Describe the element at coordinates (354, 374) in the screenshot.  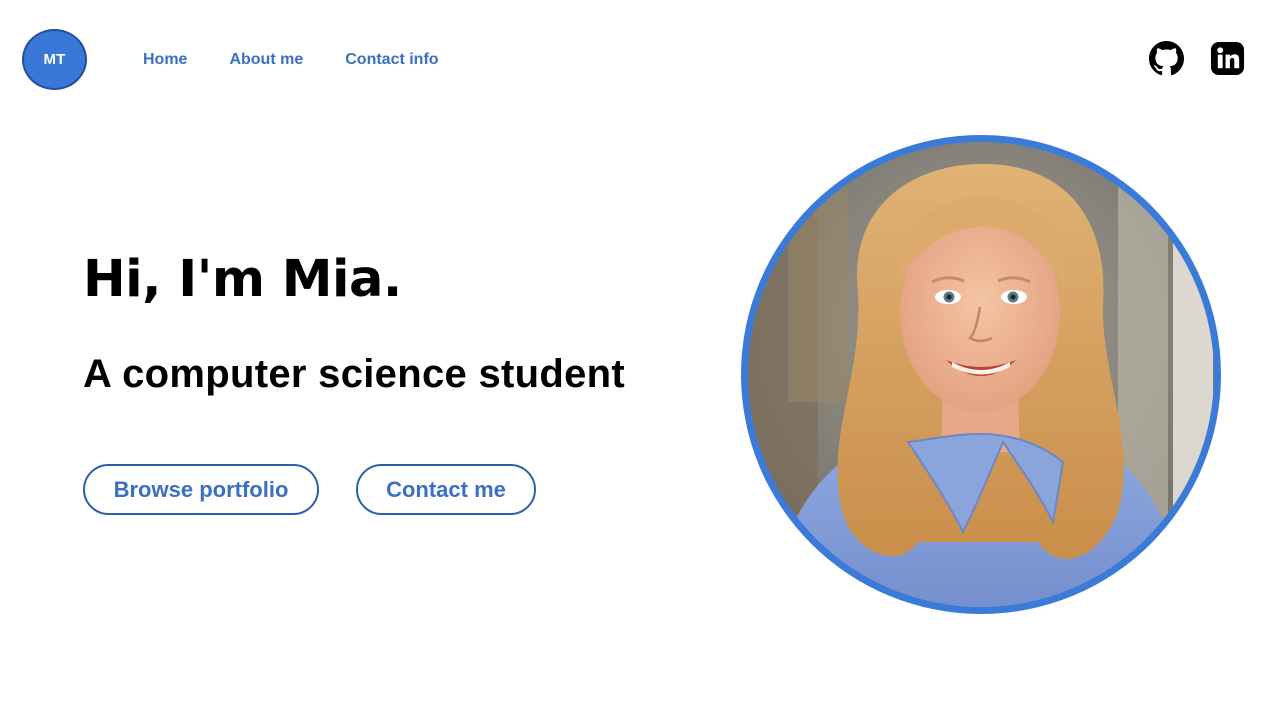
I see `hero-subtitle: A computer science student` at that location.